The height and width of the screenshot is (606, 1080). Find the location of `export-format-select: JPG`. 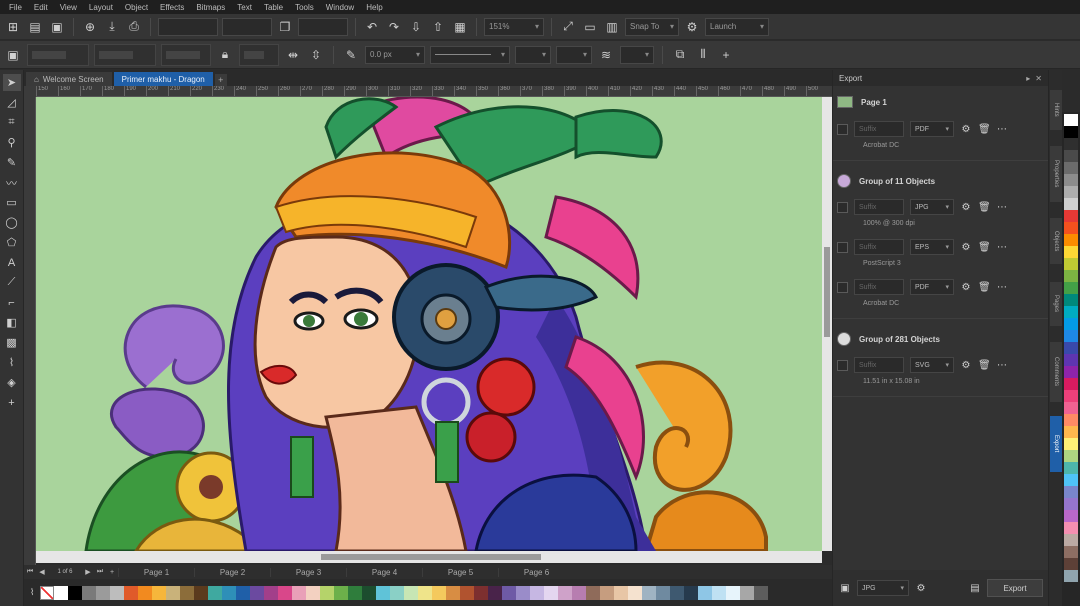

export-format-select: JPG is located at coordinates (883, 588).